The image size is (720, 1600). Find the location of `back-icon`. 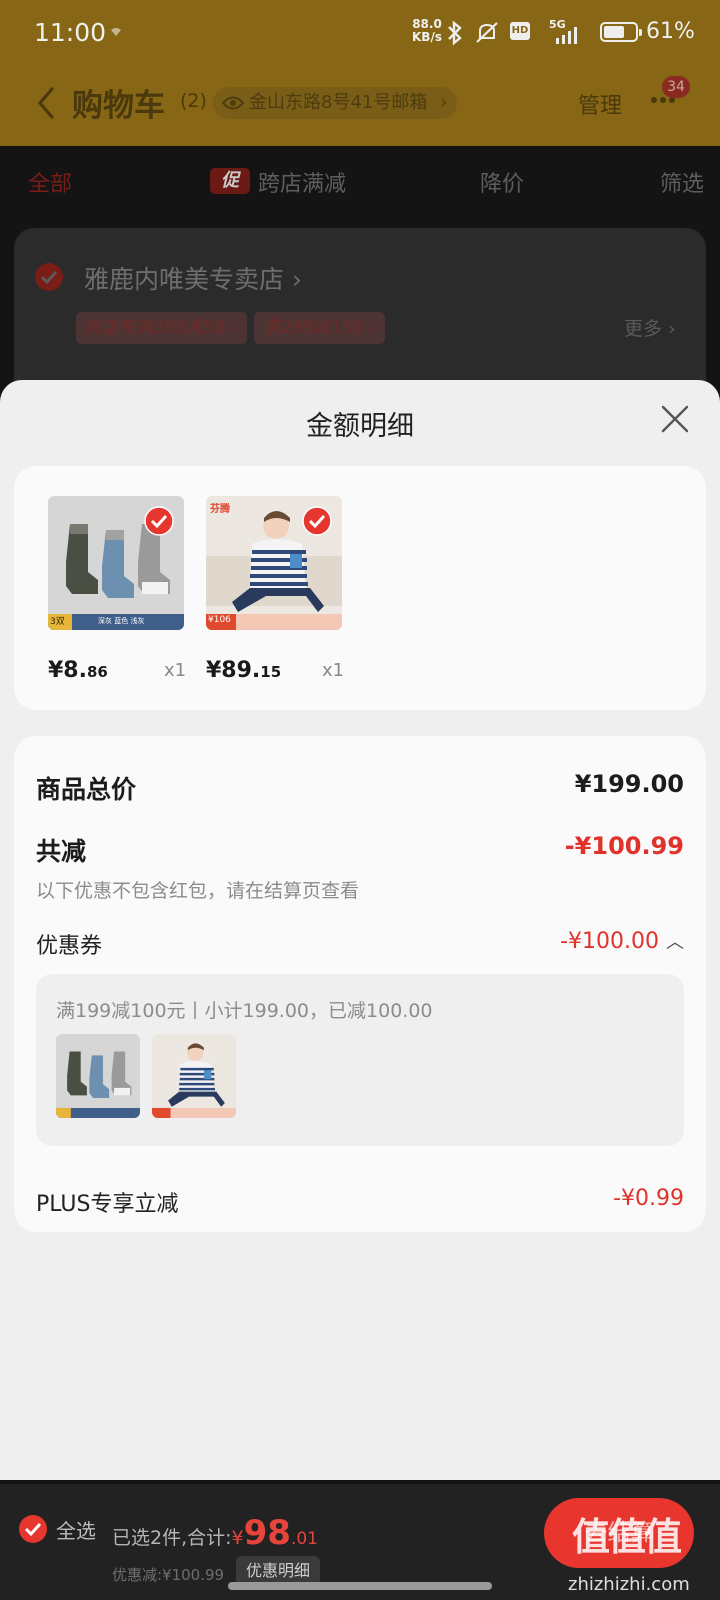

back-icon is located at coordinates (46, 103).